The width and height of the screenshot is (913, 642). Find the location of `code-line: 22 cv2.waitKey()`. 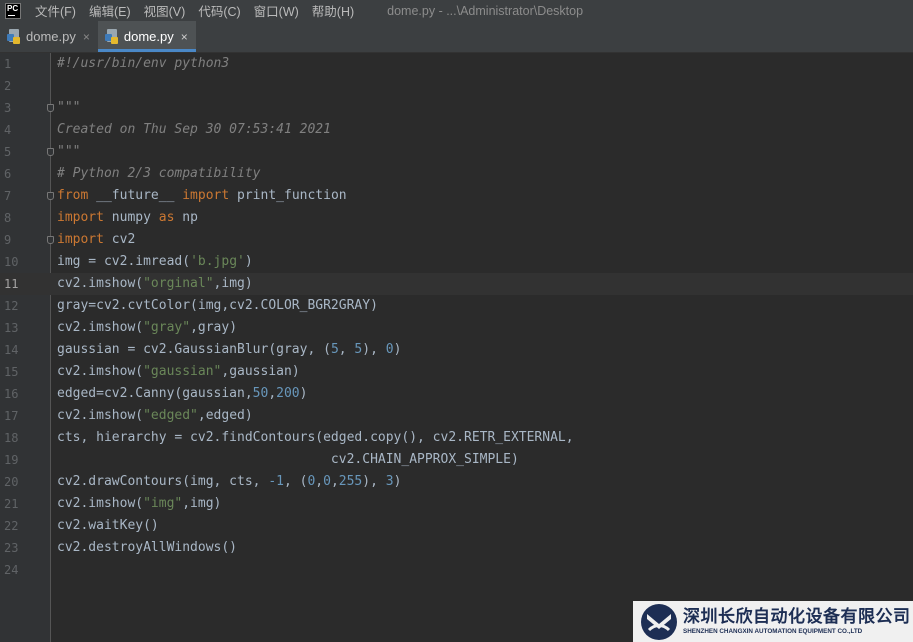

code-line: 22 cv2.waitKey() is located at coordinates (456, 526).